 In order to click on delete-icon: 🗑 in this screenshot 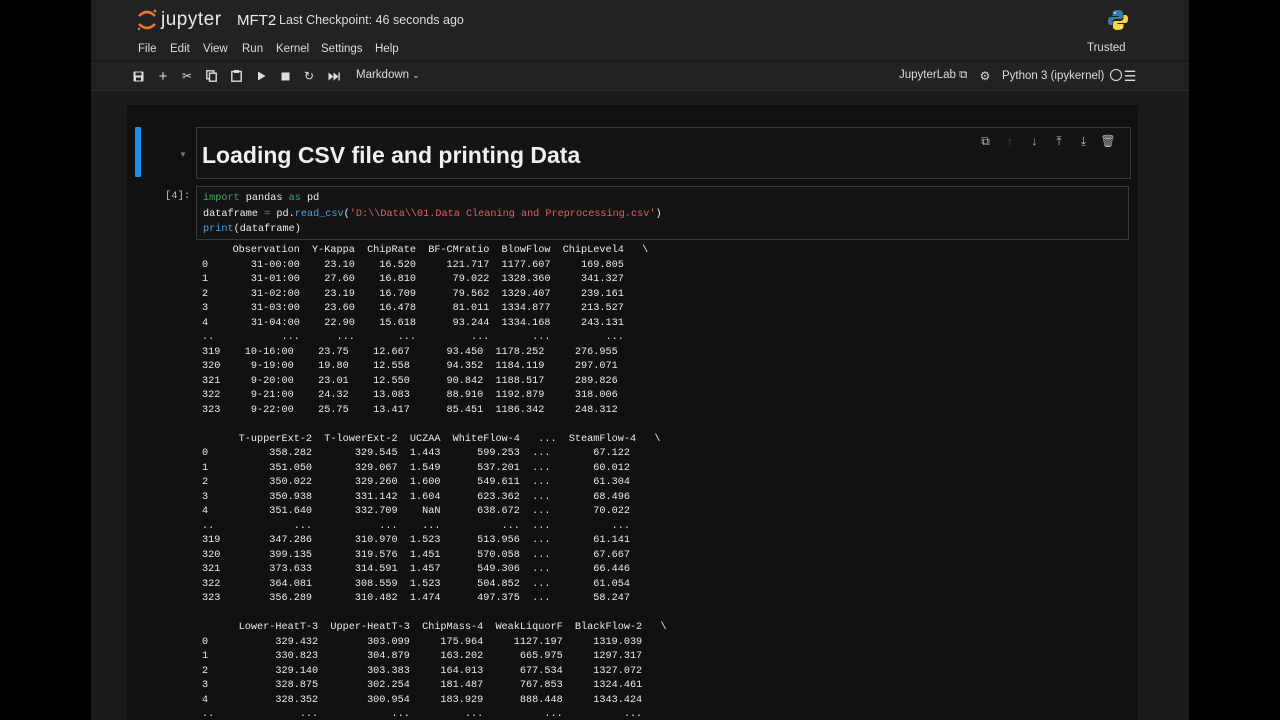, I will do `click(1108, 141)`.